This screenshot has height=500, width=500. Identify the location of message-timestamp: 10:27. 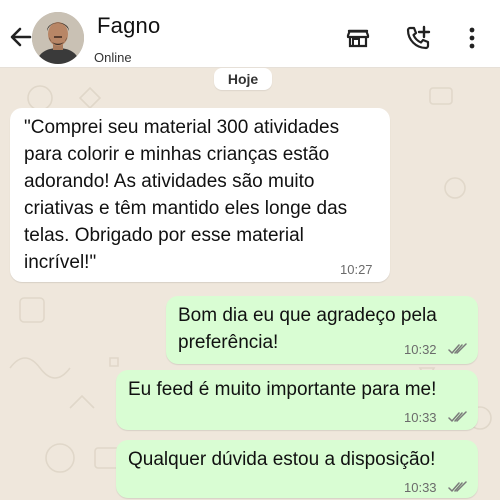
(356, 269).